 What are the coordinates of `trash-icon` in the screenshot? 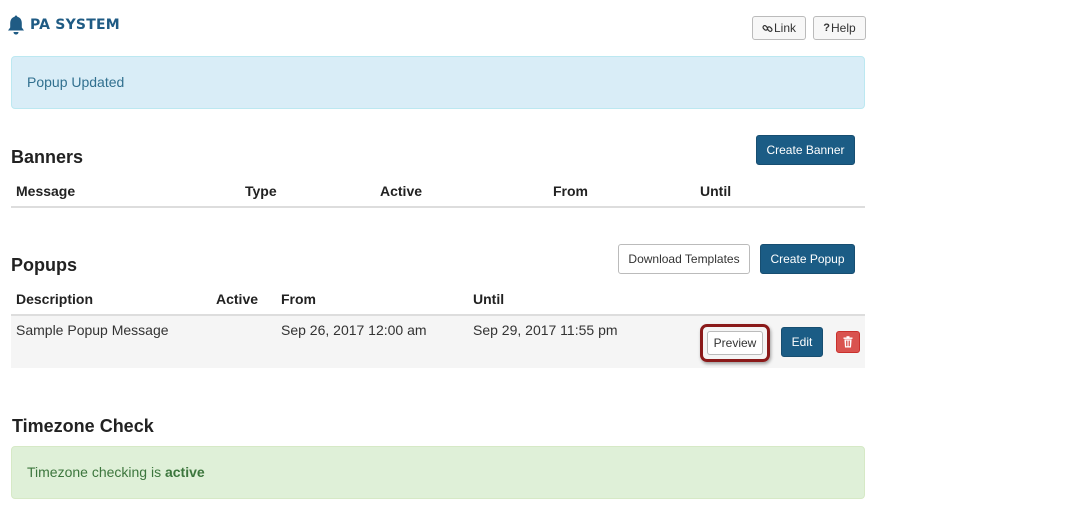 It's located at (848, 342).